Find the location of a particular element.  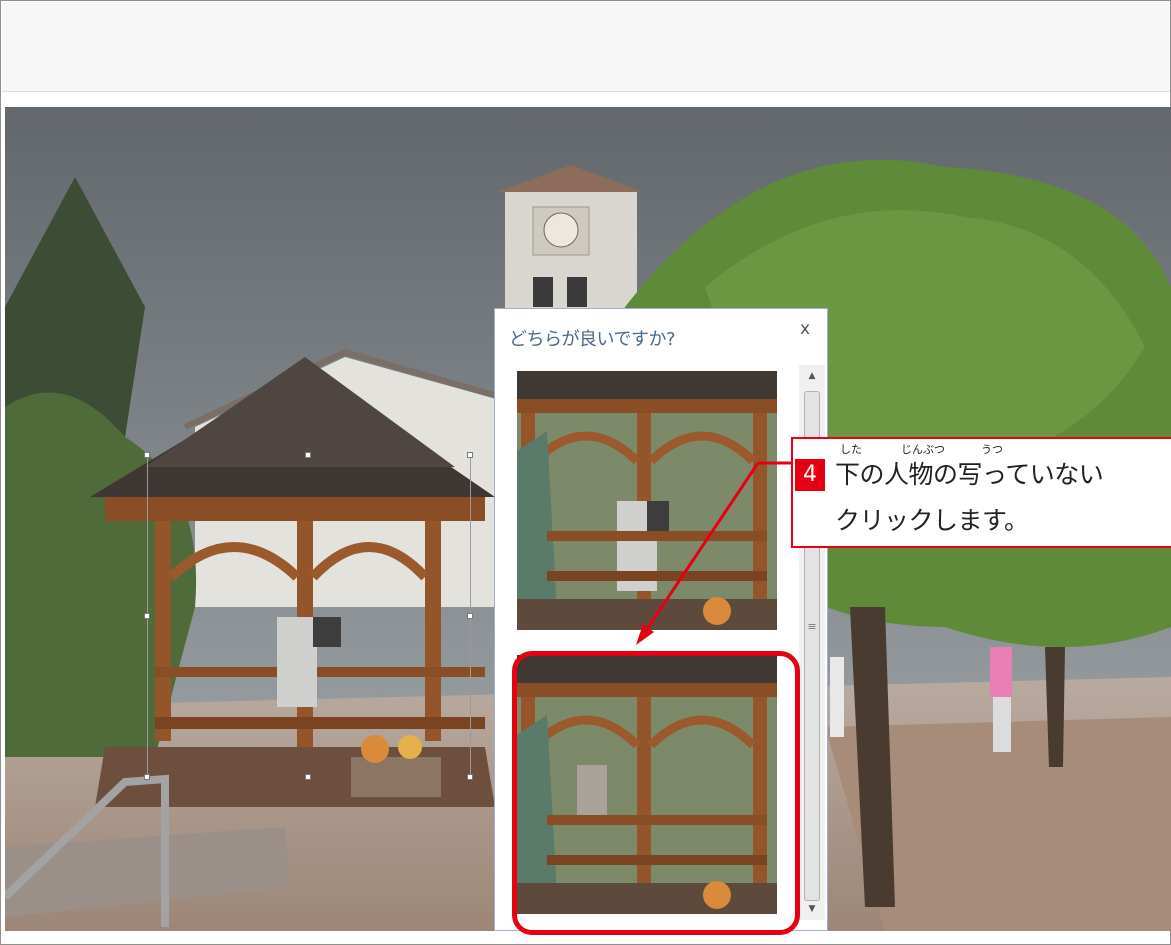

resize-handle-top-right is located at coordinates (470, 455).